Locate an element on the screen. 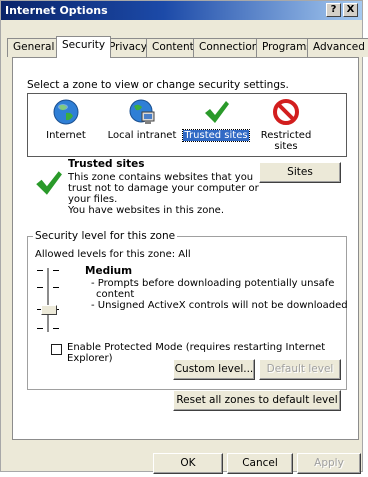  zone-internet-label: Internet is located at coordinates (66, 135).